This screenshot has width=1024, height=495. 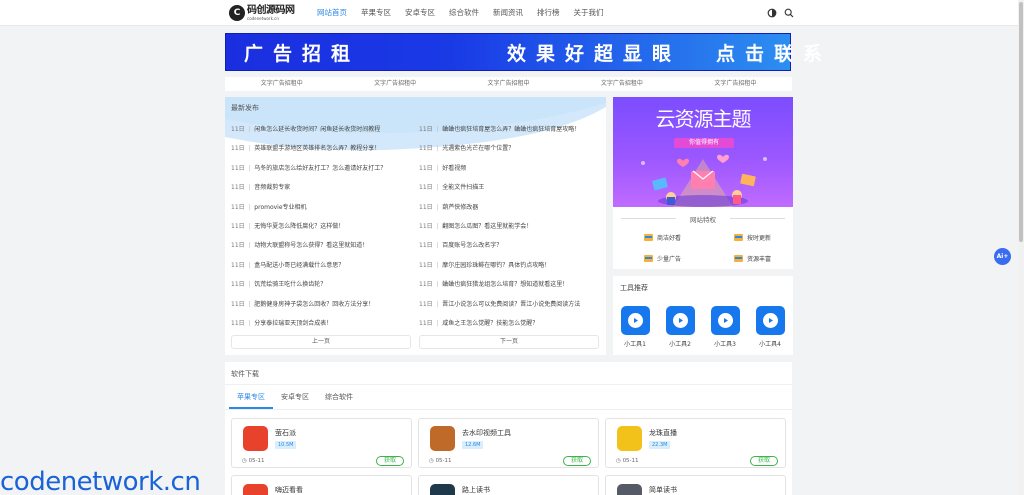 I want to click on text-ads-row: 文字广告招租中 文字广告招租中 文字广告招租中 文字广告招租中 文字广告招租中, so click(x=508, y=84).